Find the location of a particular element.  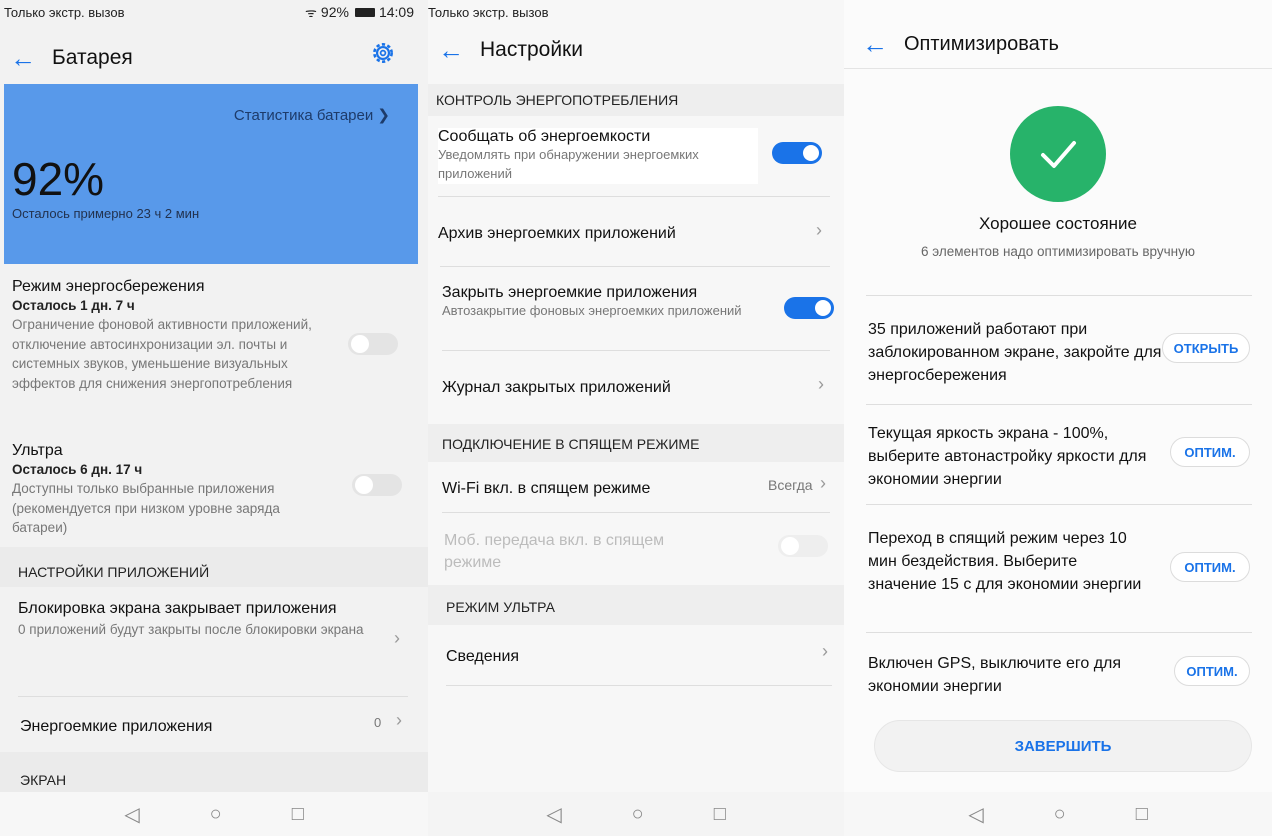

wifi-icon: ᯤ is located at coordinates (311, 12).